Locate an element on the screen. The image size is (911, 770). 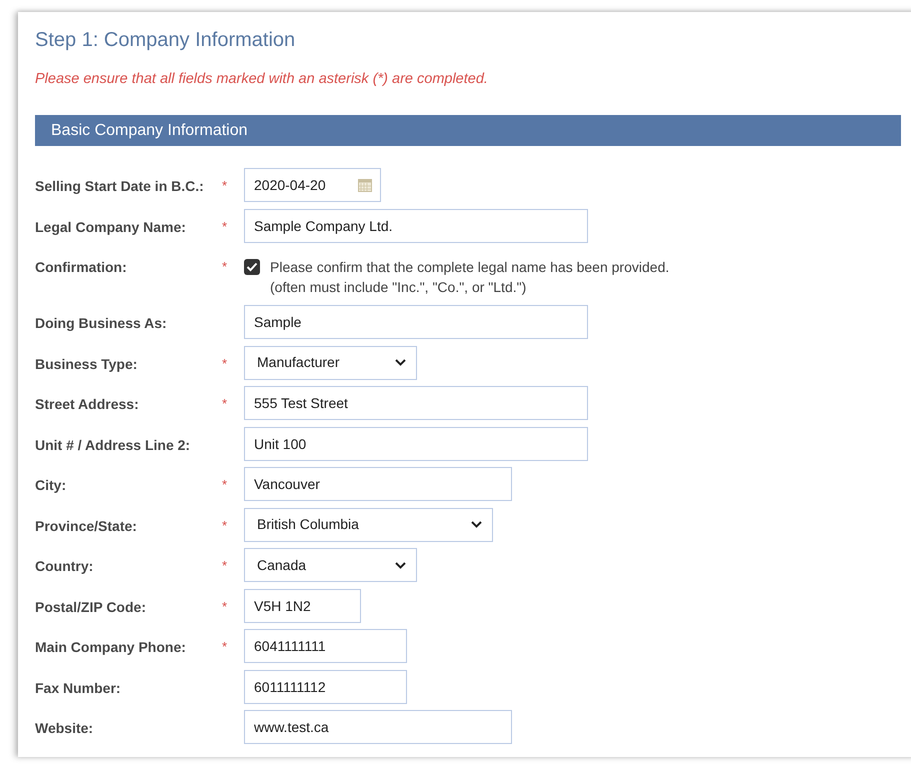
text-field: Sample is located at coordinates (416, 322).